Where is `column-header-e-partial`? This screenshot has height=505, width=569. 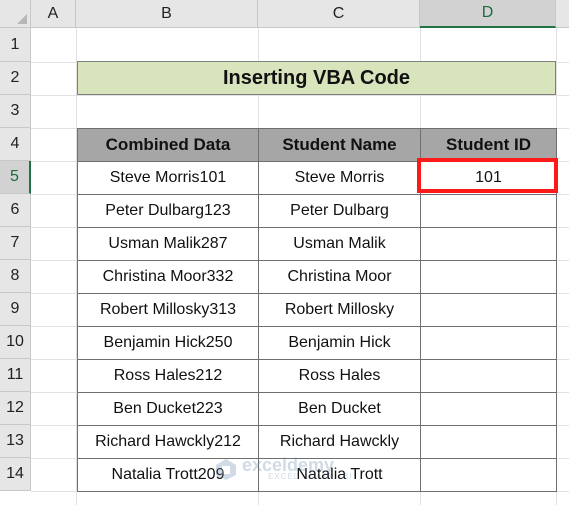 column-header-e-partial is located at coordinates (562, 14).